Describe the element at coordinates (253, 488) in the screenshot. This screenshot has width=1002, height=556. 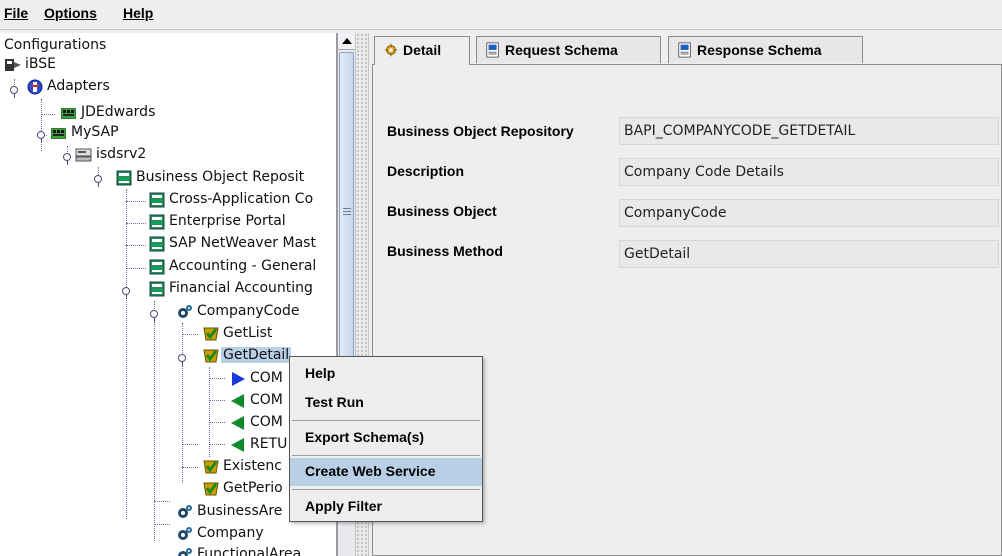
I see `tree-node-label: GetPerio` at that location.